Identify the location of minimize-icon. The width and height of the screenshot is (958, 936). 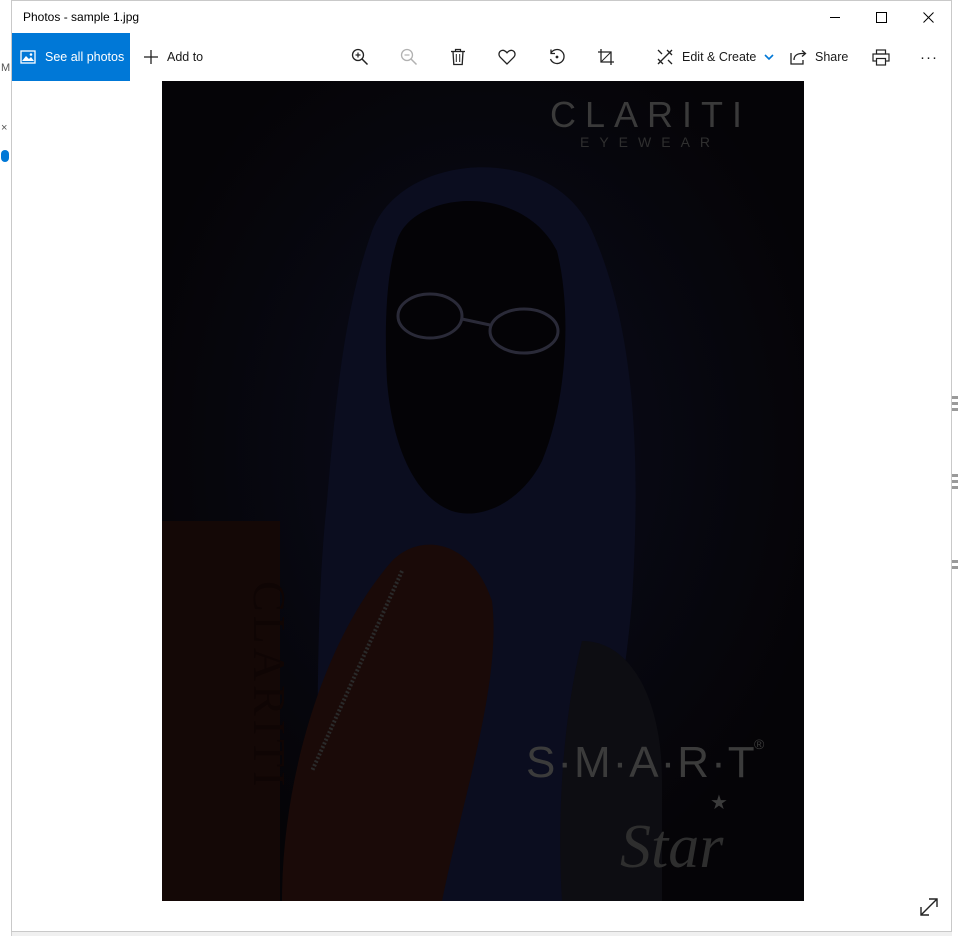
(834, 17).